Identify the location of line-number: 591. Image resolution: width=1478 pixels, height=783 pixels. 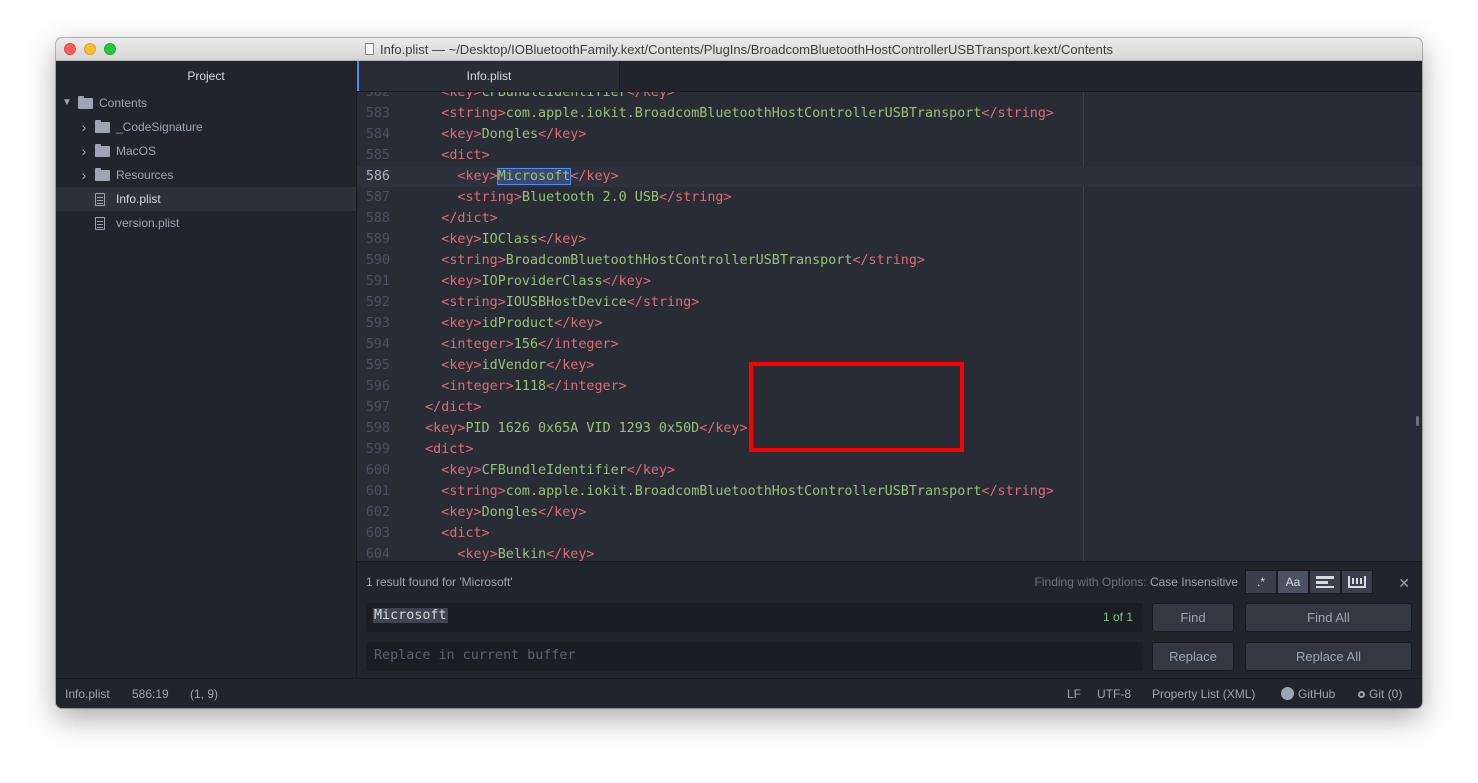
(373, 281).